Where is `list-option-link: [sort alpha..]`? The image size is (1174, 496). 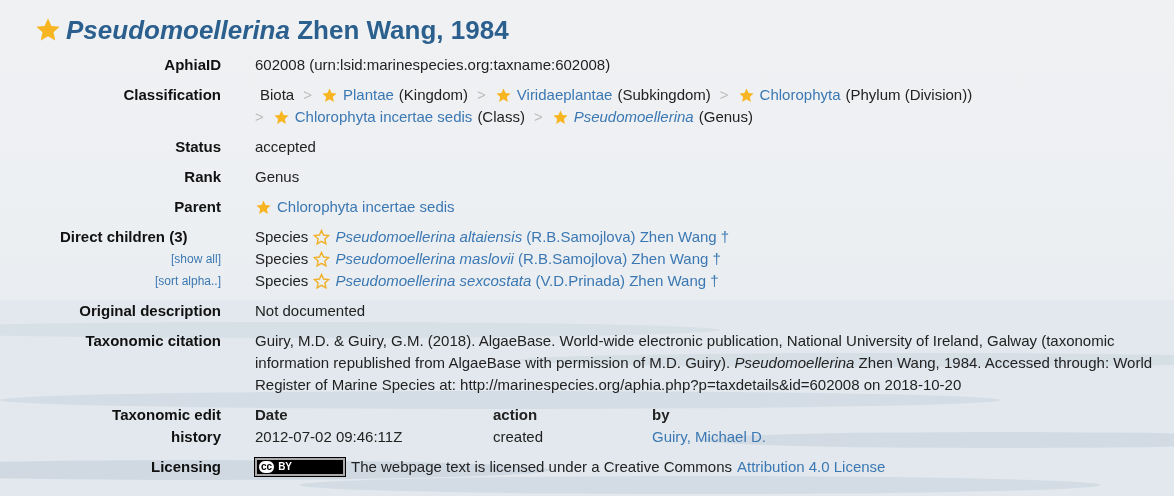
list-option-link: [sort alpha..] is located at coordinates (187, 281).